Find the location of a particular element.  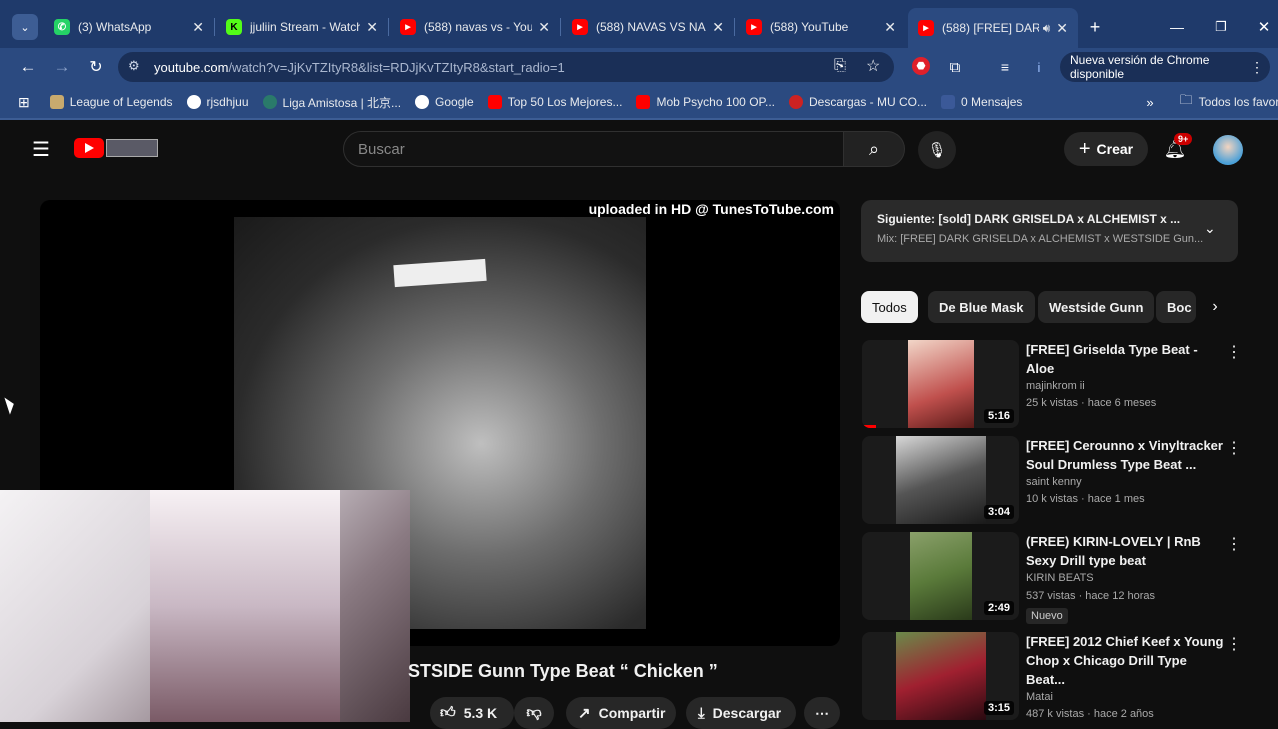

restore-button: ❐ is located at coordinates (1221, 27).